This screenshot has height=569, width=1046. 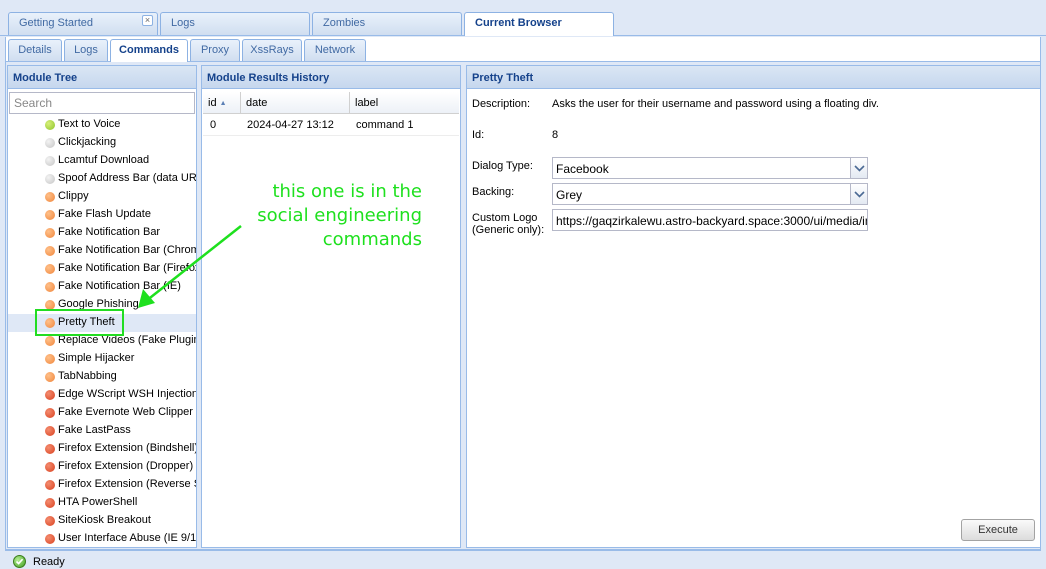 What do you see at coordinates (235, 23) in the screenshot?
I see `tab-logs: Logs` at bounding box center [235, 23].